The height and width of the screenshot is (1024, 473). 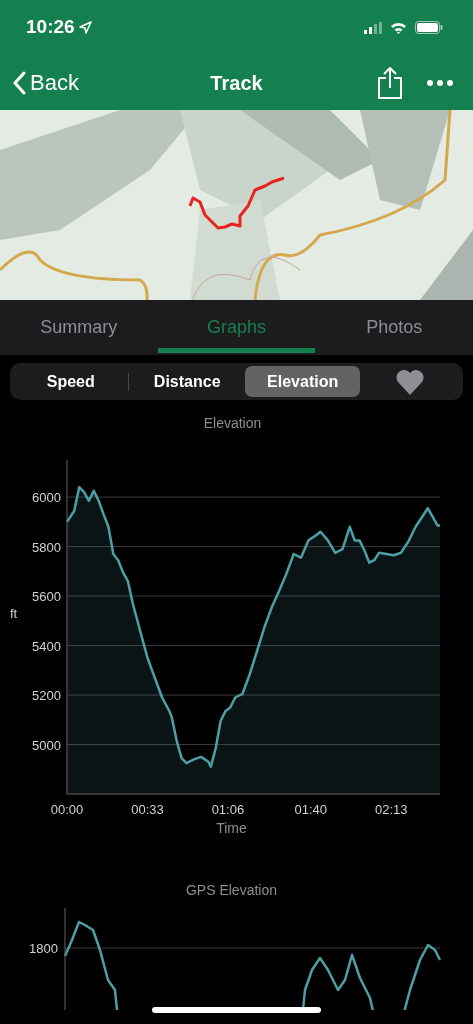 What do you see at coordinates (46, 696) in the screenshot?
I see `axis-tick-label: 5200` at bounding box center [46, 696].